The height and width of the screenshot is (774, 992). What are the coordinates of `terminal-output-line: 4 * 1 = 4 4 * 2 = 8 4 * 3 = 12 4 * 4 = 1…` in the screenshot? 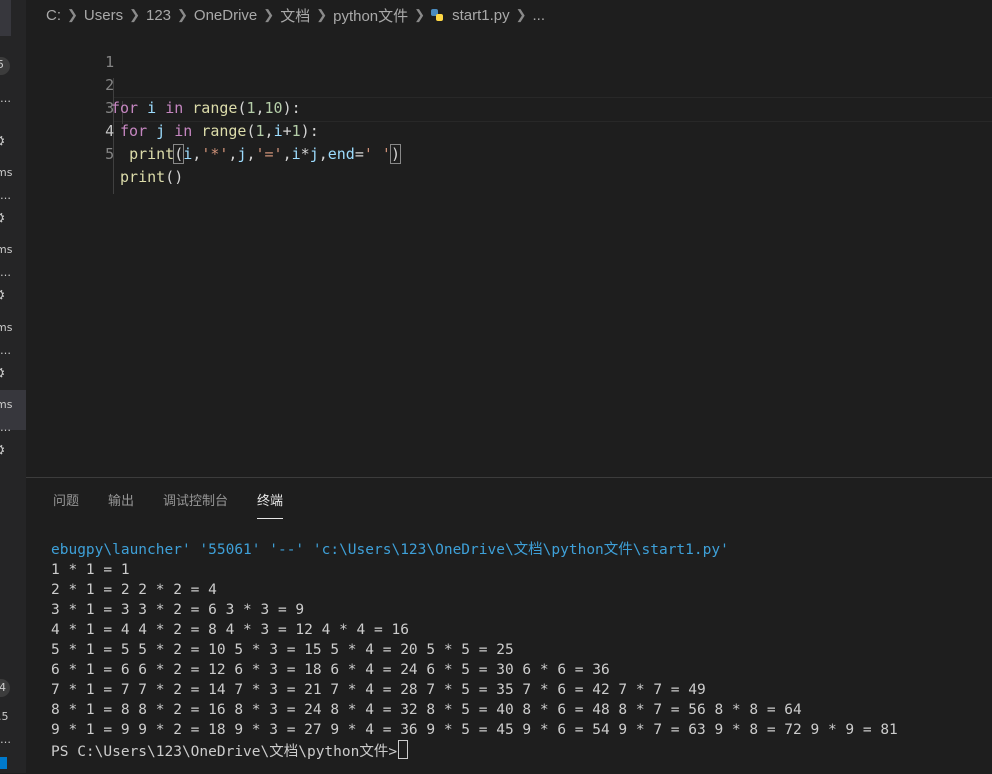 It's located at (230, 630).